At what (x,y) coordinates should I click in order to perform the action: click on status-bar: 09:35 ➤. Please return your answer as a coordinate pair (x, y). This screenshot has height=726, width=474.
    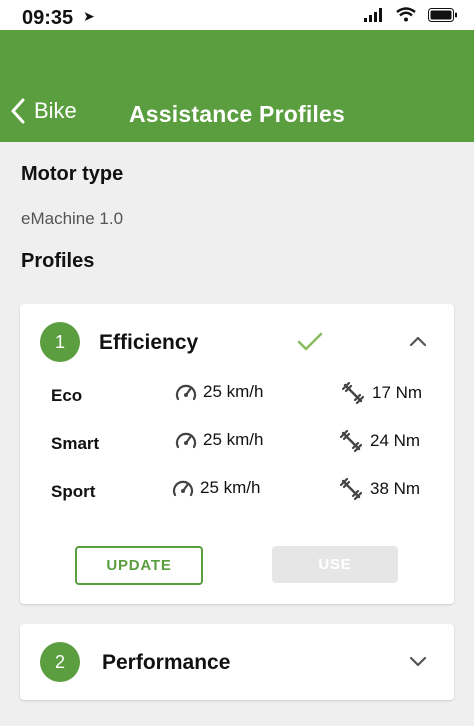
    Looking at the image, I should click on (237, 15).